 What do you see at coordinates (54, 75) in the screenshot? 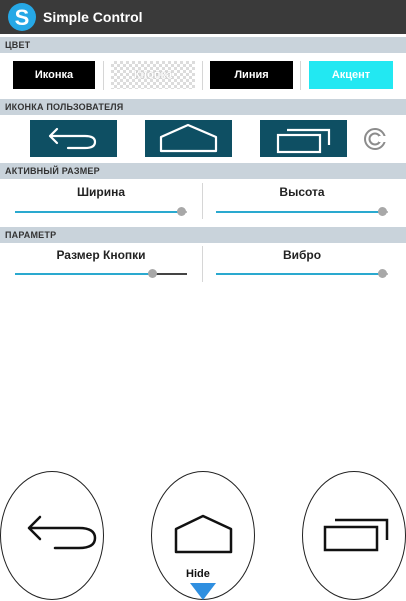
I see `color-button-icon: Иконка` at bounding box center [54, 75].